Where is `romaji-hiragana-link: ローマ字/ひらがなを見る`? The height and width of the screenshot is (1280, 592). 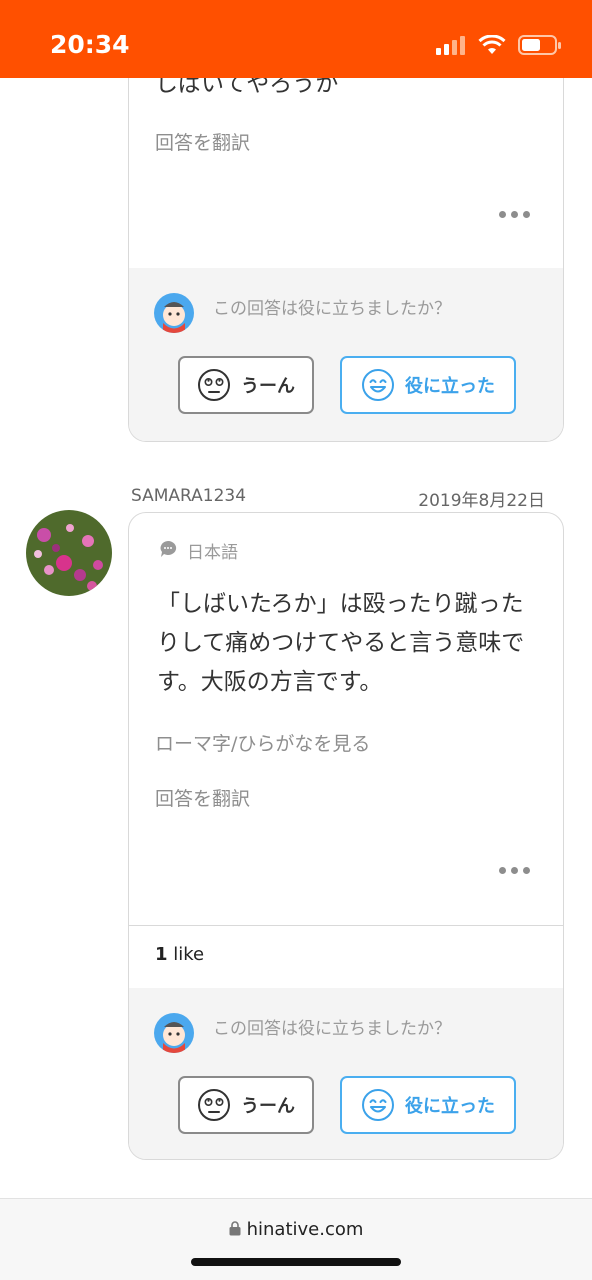 romaji-hiragana-link: ローマ字/ひらがなを見る is located at coordinates (262, 742).